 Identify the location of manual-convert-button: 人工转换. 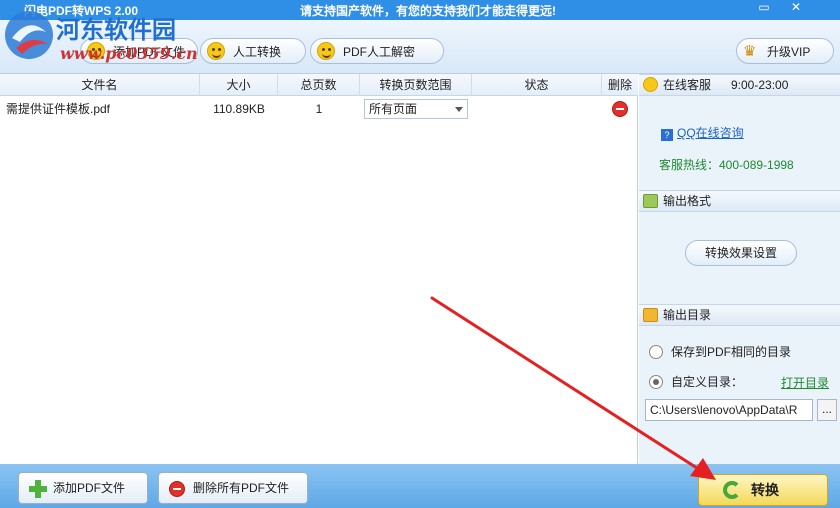
(253, 51).